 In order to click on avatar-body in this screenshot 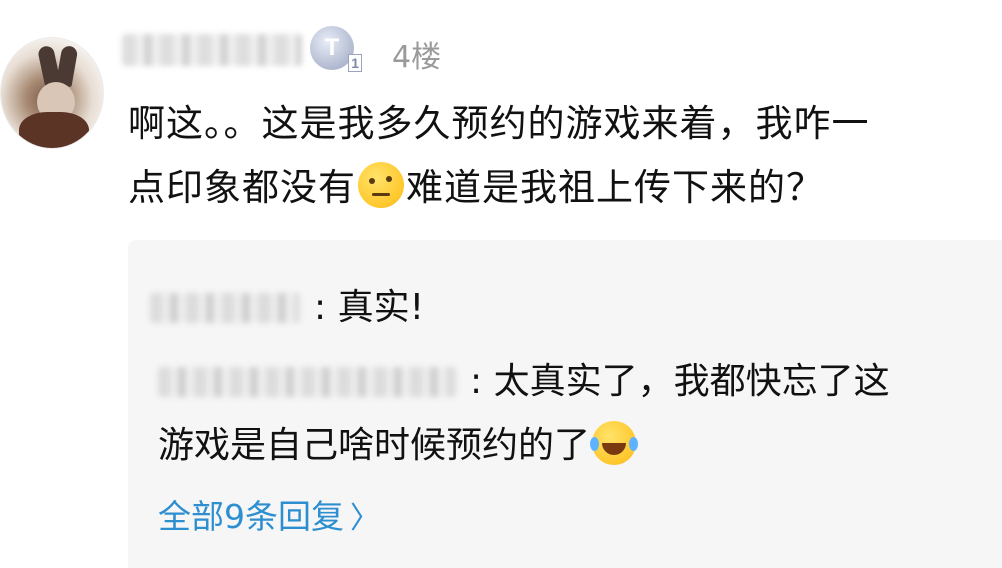, I will do `click(54, 130)`.